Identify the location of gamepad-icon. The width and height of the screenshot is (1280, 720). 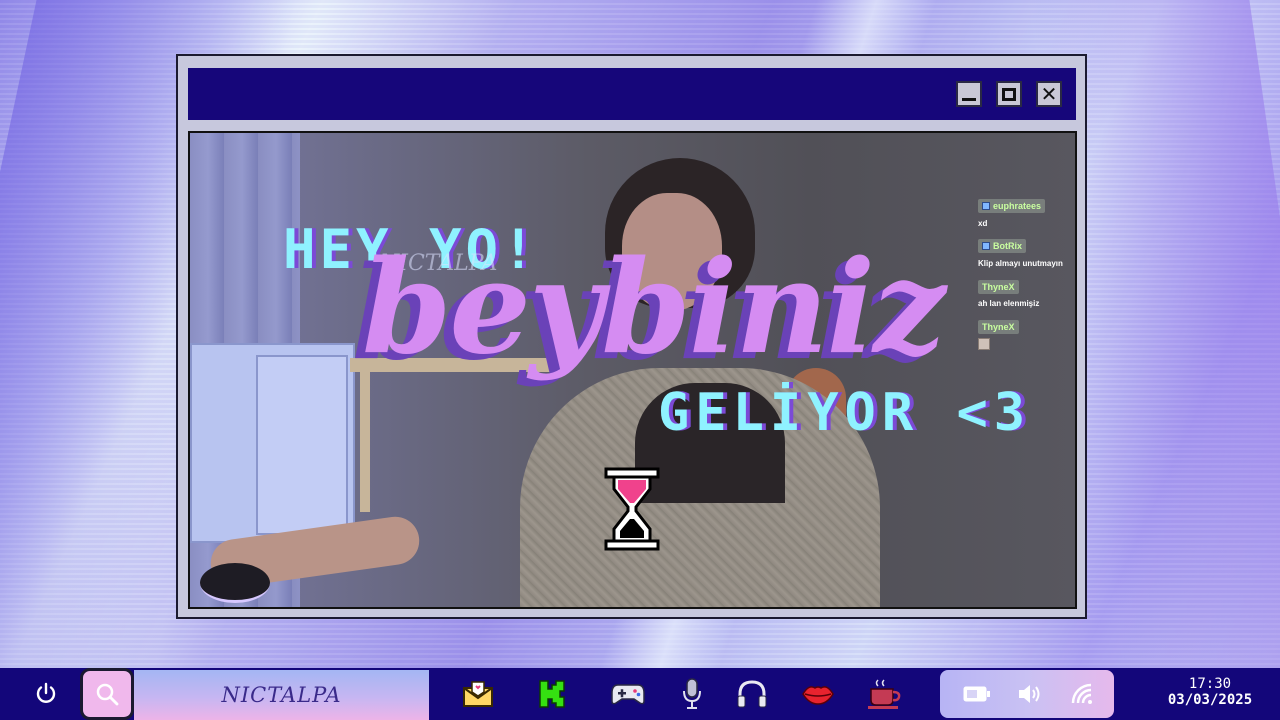
(628, 694).